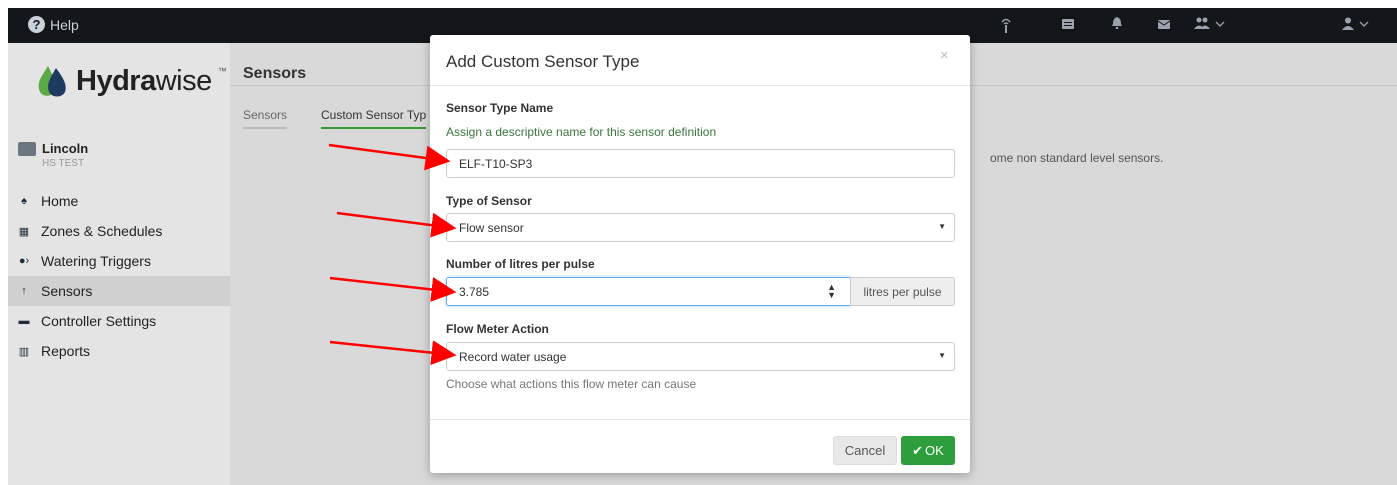  Describe the element at coordinates (491, 227) in the screenshot. I see `type-of-sensor-value: Flow sensor` at that location.